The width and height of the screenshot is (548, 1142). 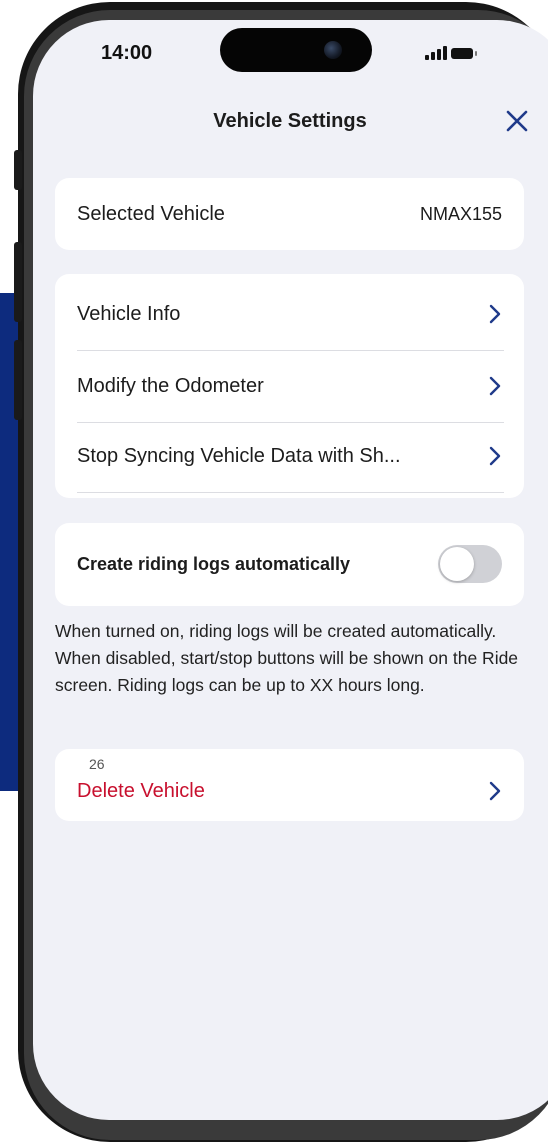 I want to click on menu-item-label: Vehicle Info, so click(x=129, y=313).